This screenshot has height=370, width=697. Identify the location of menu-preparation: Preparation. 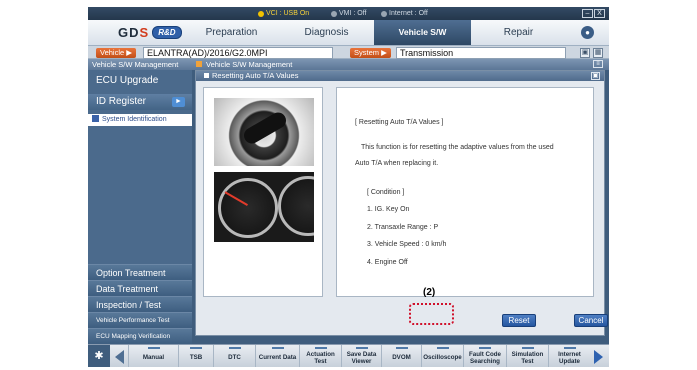
(231, 32).